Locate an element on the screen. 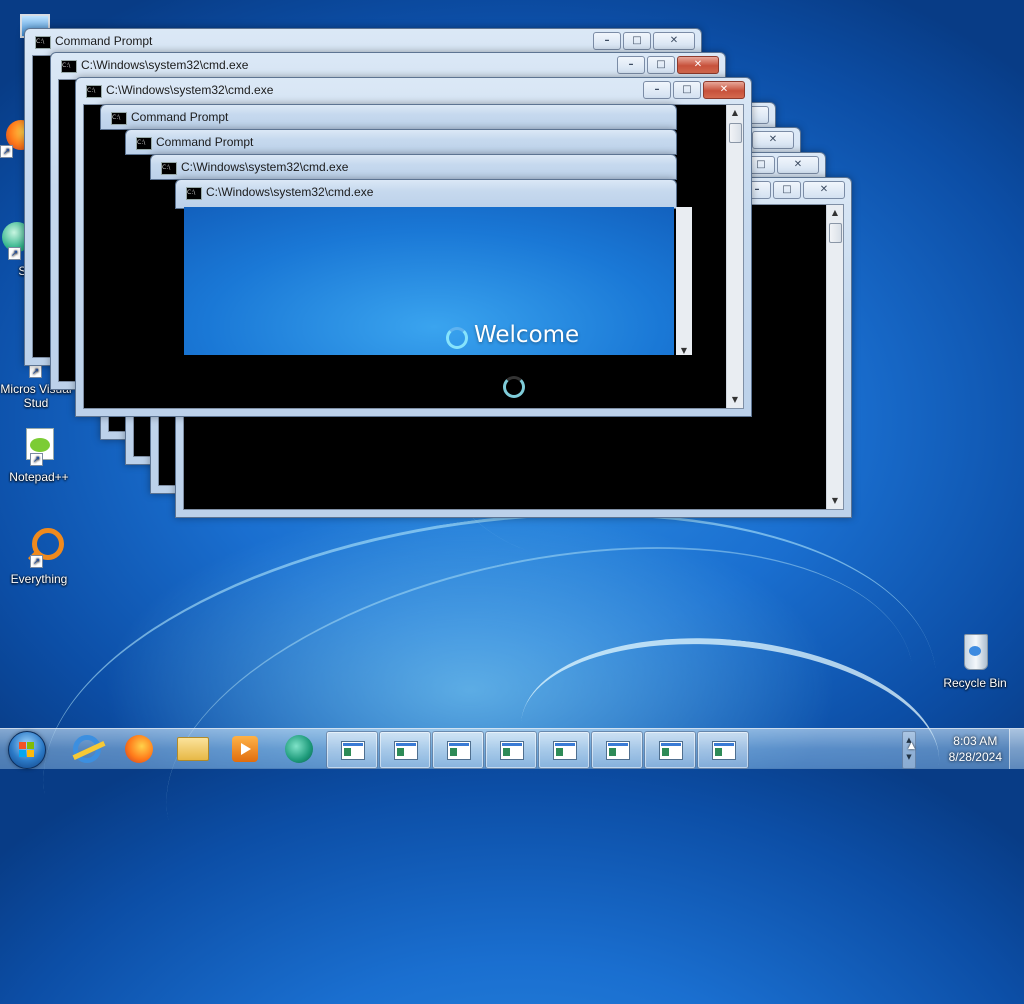 The image size is (1024, 1004). internet-explorer-icon is located at coordinates (89, 749).